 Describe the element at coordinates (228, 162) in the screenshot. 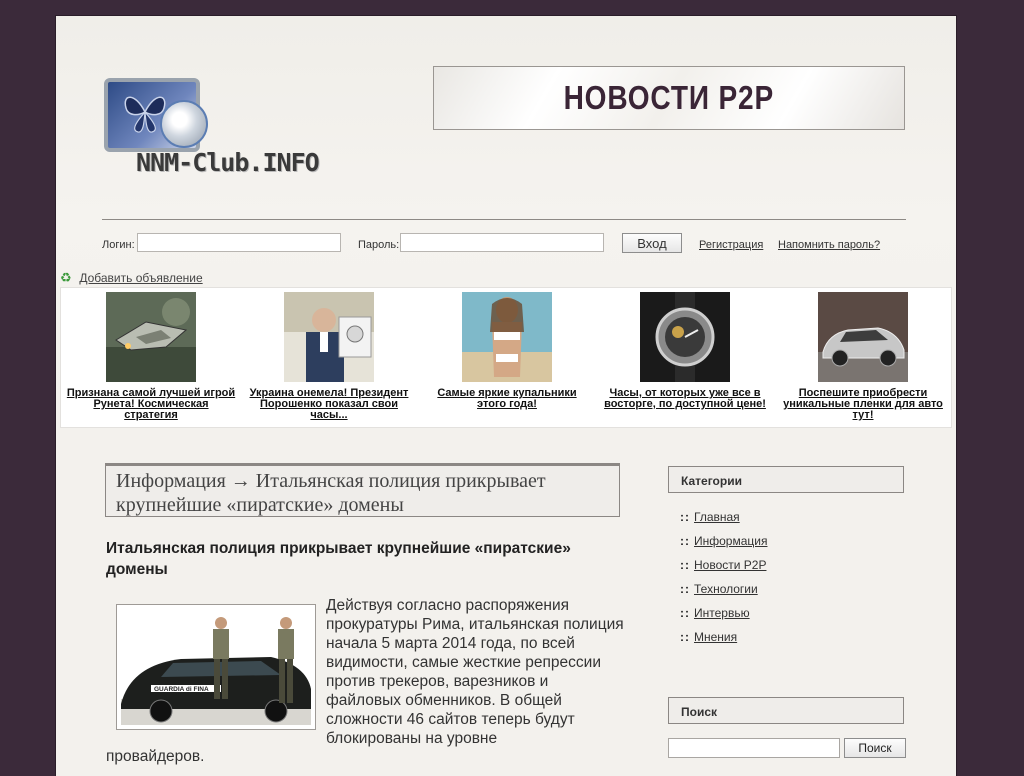

I see `logo-text: NNM-Club.INFO` at that location.